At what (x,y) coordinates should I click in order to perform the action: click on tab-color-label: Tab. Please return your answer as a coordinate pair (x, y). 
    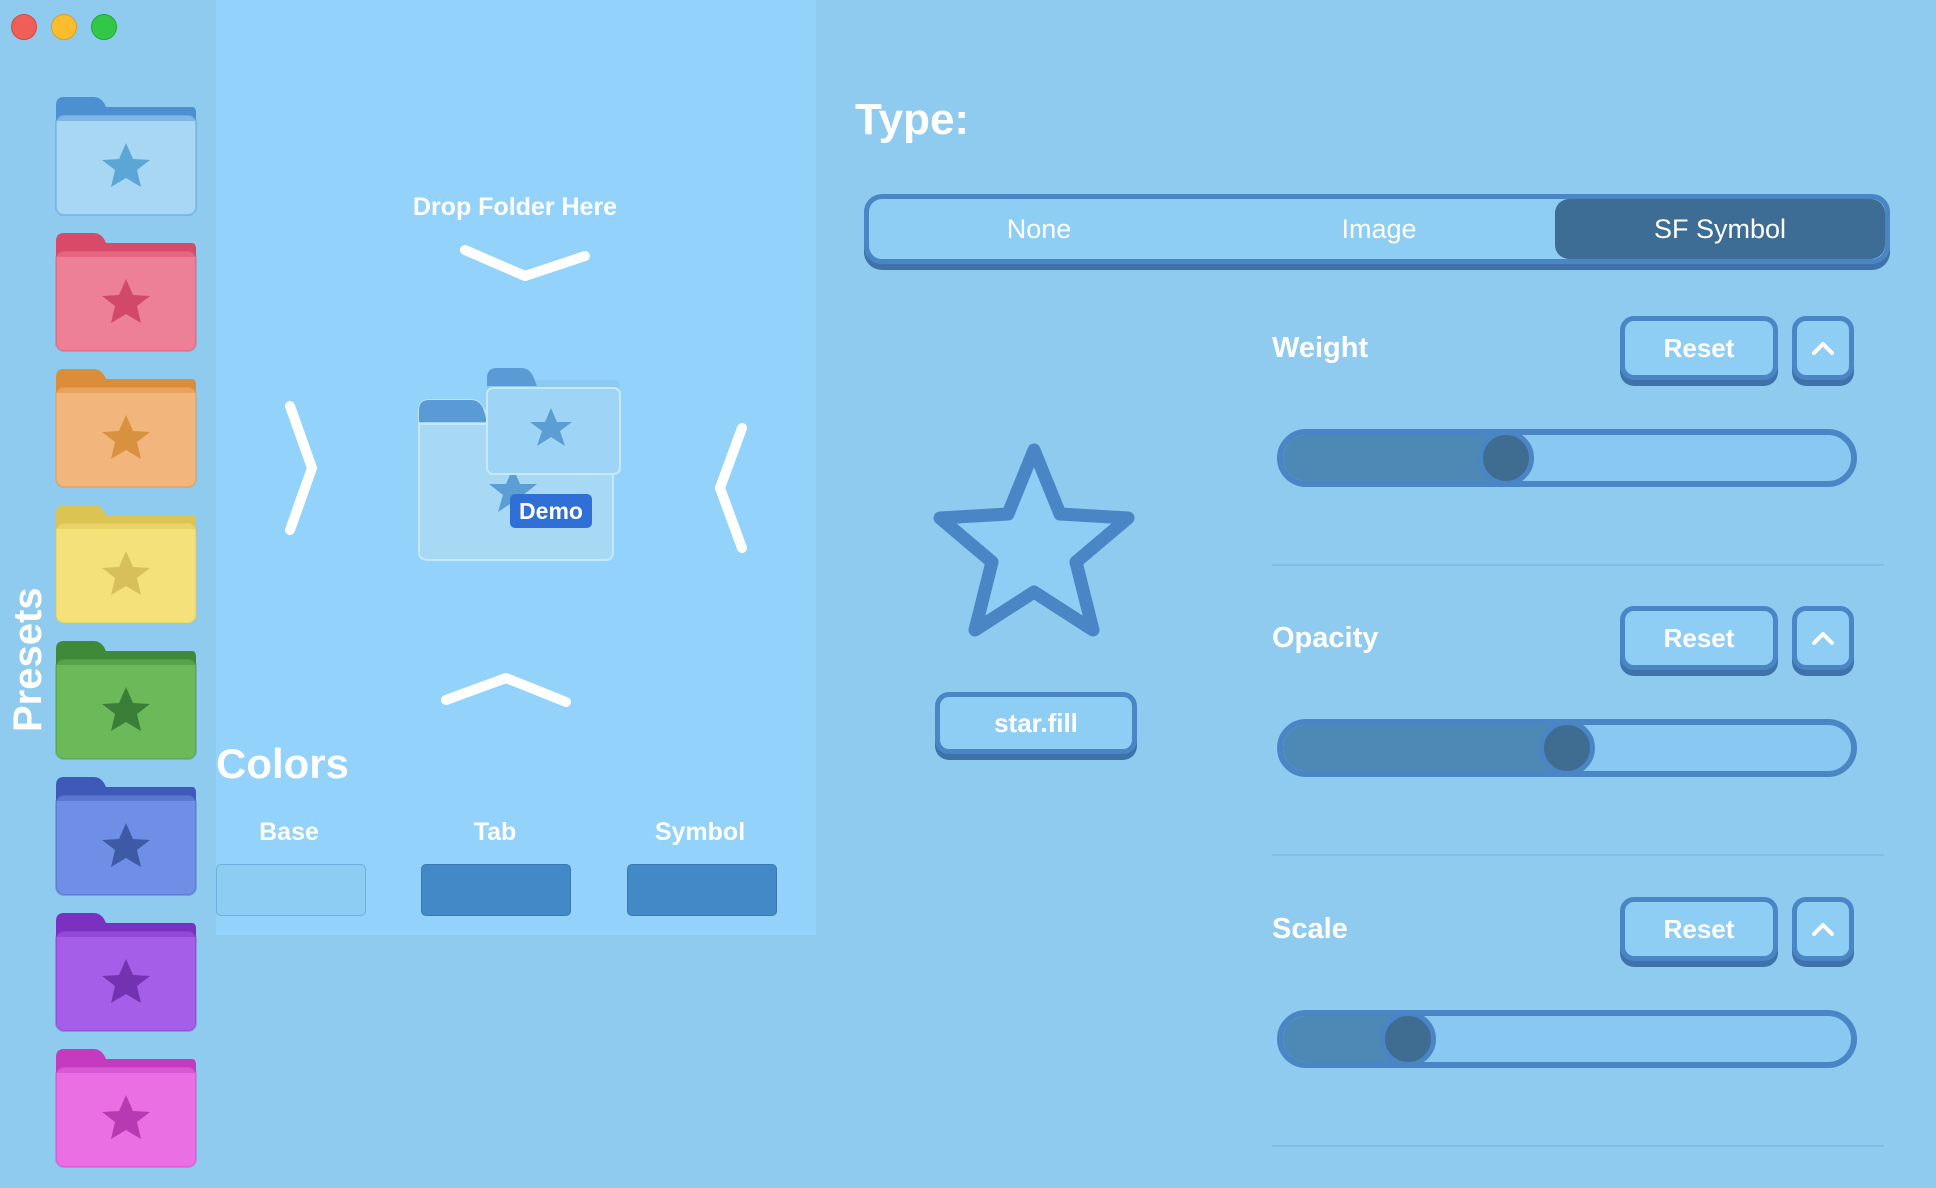
    Looking at the image, I should click on (495, 832).